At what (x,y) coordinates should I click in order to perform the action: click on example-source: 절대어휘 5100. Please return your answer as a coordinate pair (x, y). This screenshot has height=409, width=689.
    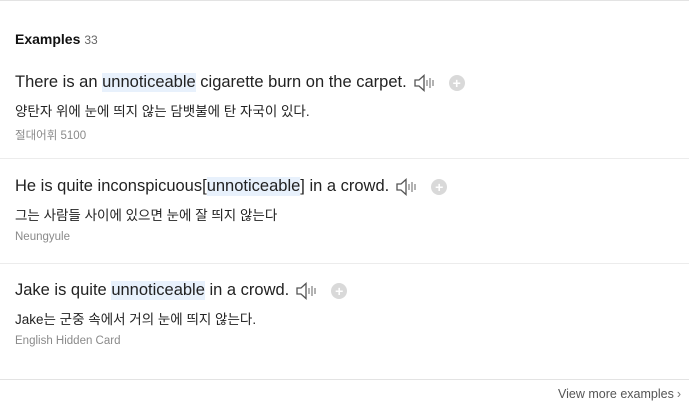
    Looking at the image, I should click on (51, 136).